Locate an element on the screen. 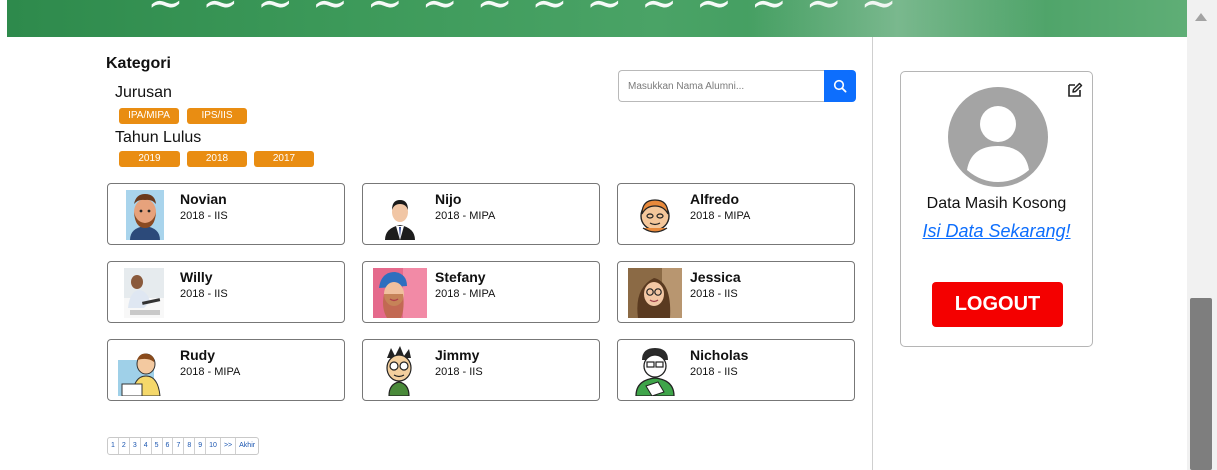  search-bar is located at coordinates (737, 86).